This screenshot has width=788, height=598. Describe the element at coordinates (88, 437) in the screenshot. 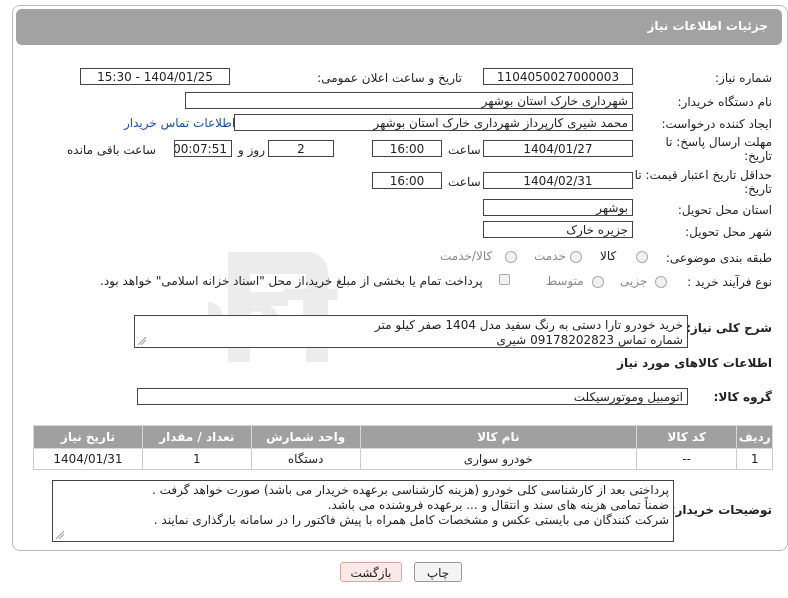

I see `col-date: تاریخ نیاز` at that location.